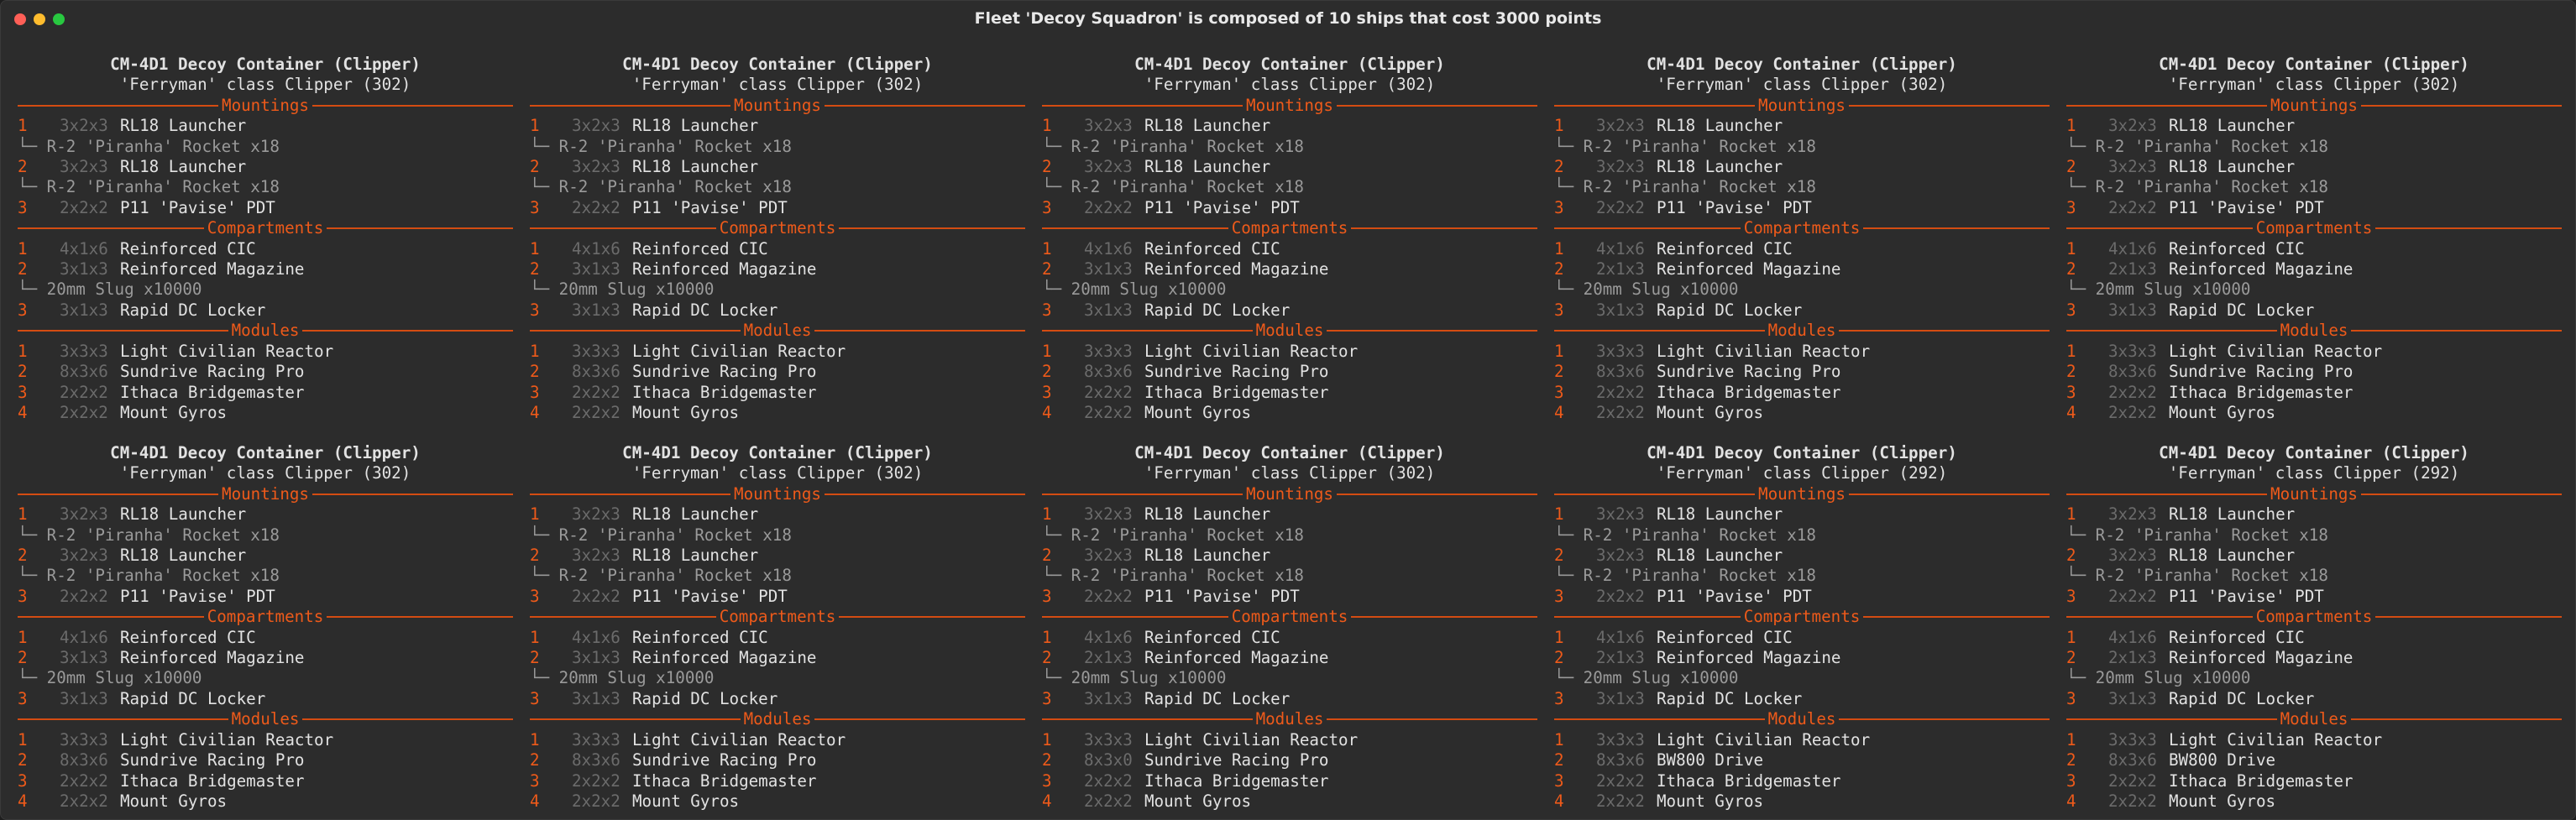  Describe the element at coordinates (265, 658) in the screenshot. I see `compartments-row: 2 3x1x3 Reinforced Magazine` at that location.